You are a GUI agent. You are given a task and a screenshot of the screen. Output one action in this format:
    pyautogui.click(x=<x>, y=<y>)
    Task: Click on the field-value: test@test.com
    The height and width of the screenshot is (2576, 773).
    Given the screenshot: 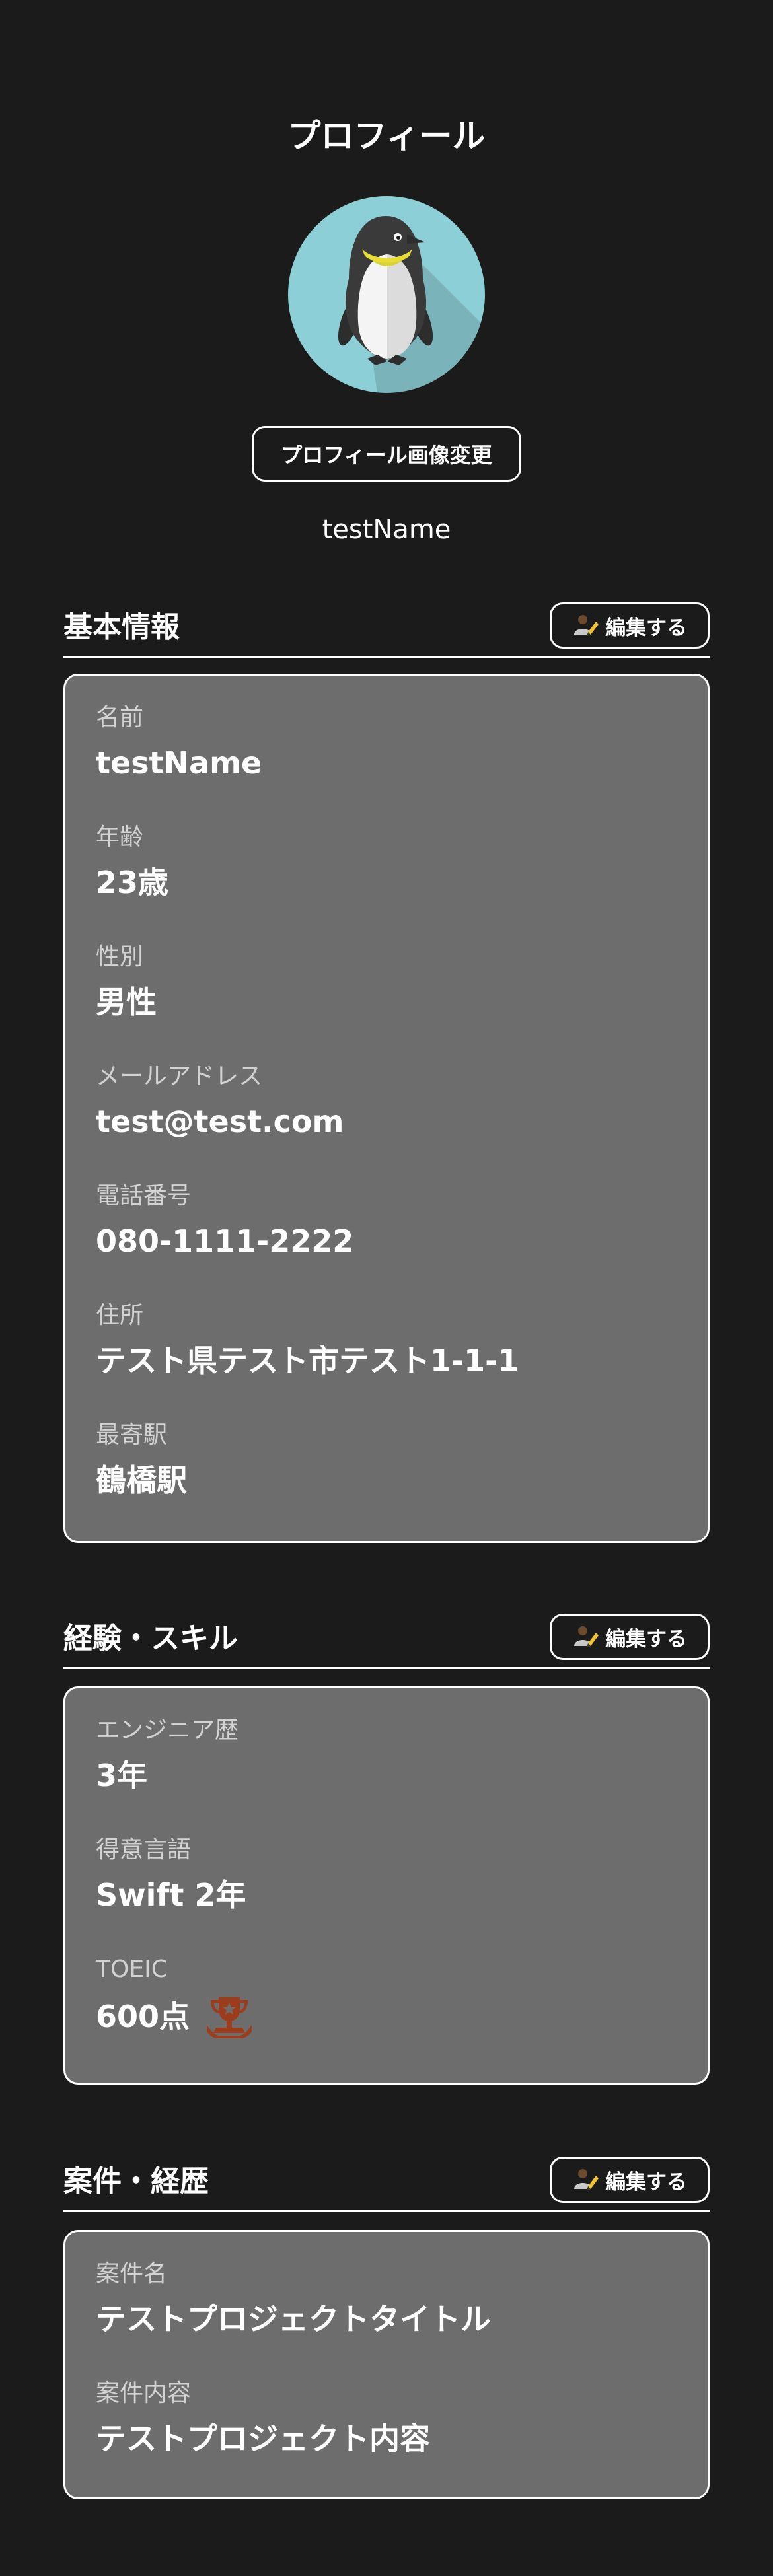 What is the action you would take?
    pyautogui.click(x=220, y=1122)
    